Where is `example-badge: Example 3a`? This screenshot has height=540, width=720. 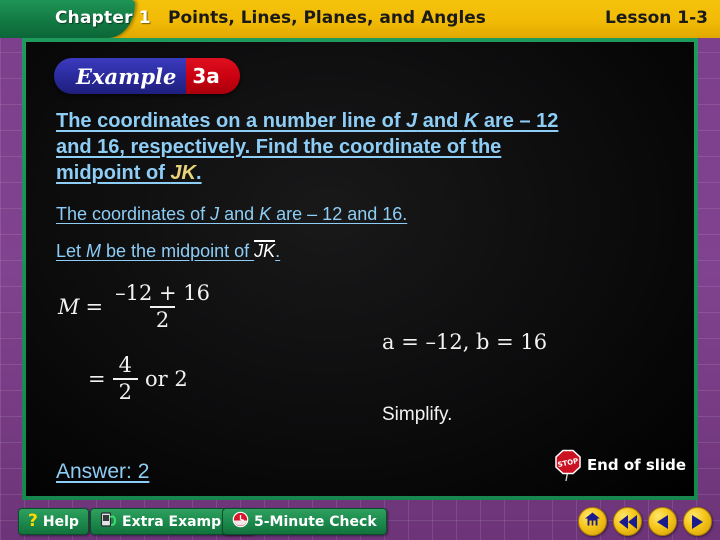 example-badge: Example 3a is located at coordinates (147, 76).